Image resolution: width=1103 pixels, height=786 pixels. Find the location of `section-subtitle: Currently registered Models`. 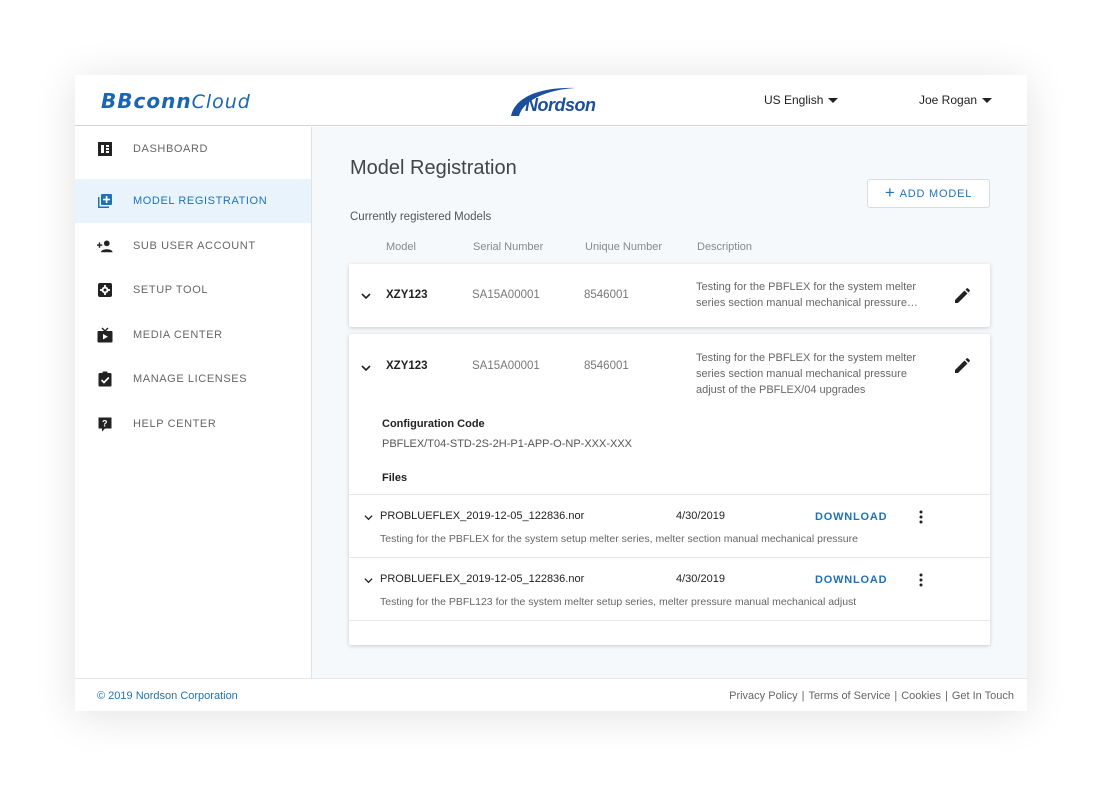

section-subtitle: Currently registered Models is located at coordinates (421, 217).